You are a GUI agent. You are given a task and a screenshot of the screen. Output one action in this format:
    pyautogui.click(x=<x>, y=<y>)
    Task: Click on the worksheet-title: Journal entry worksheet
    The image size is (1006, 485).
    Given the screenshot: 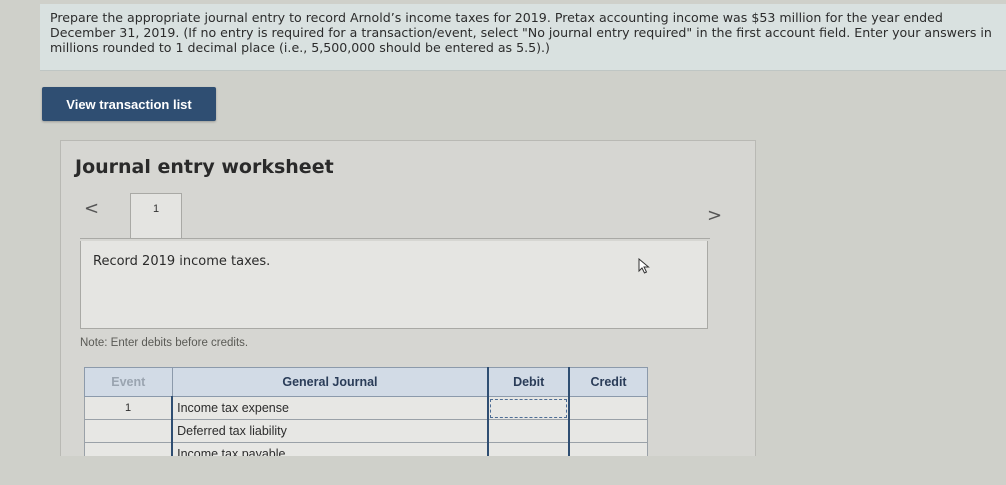 What is the action you would take?
    pyautogui.click(x=204, y=167)
    